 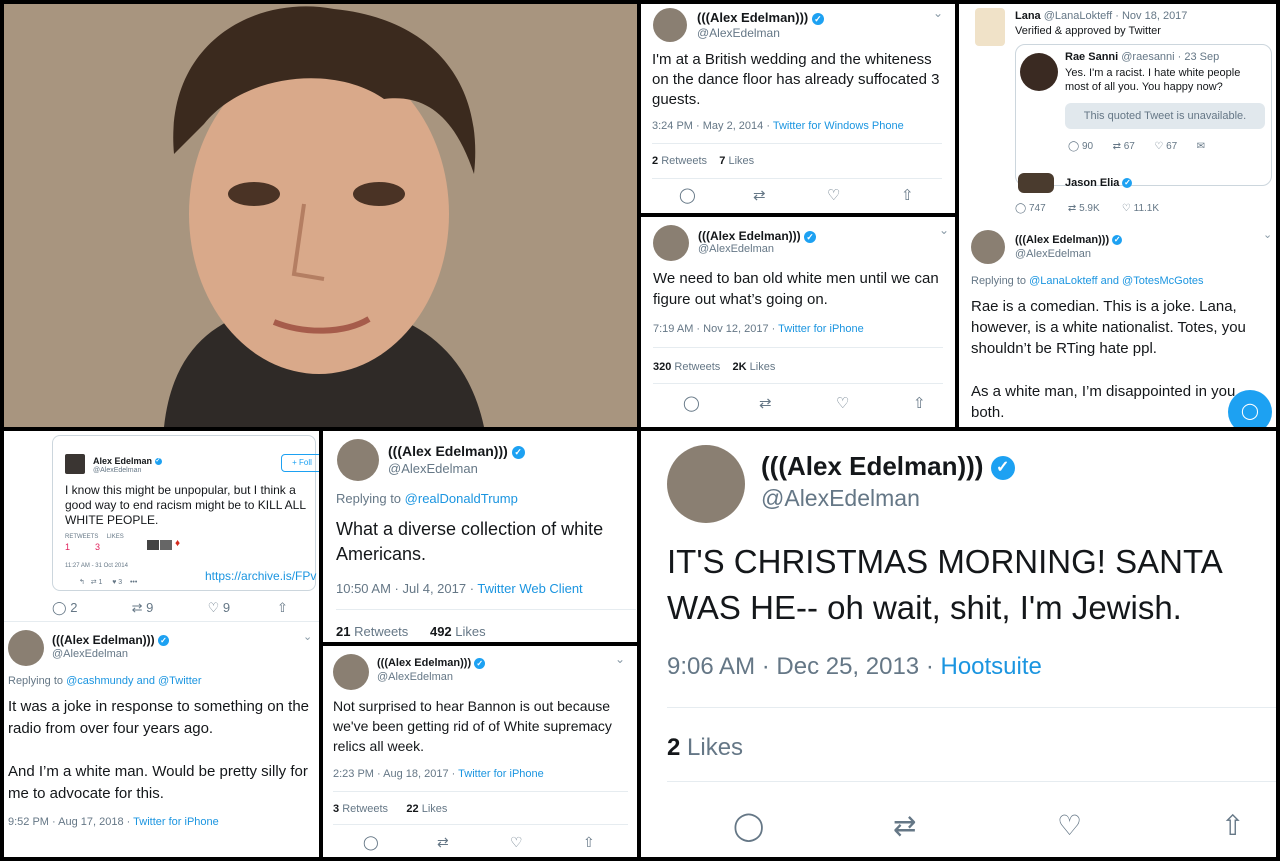 I want to click on tweet-time: 3:24 PM · May 2, 2014, so click(x=708, y=126).